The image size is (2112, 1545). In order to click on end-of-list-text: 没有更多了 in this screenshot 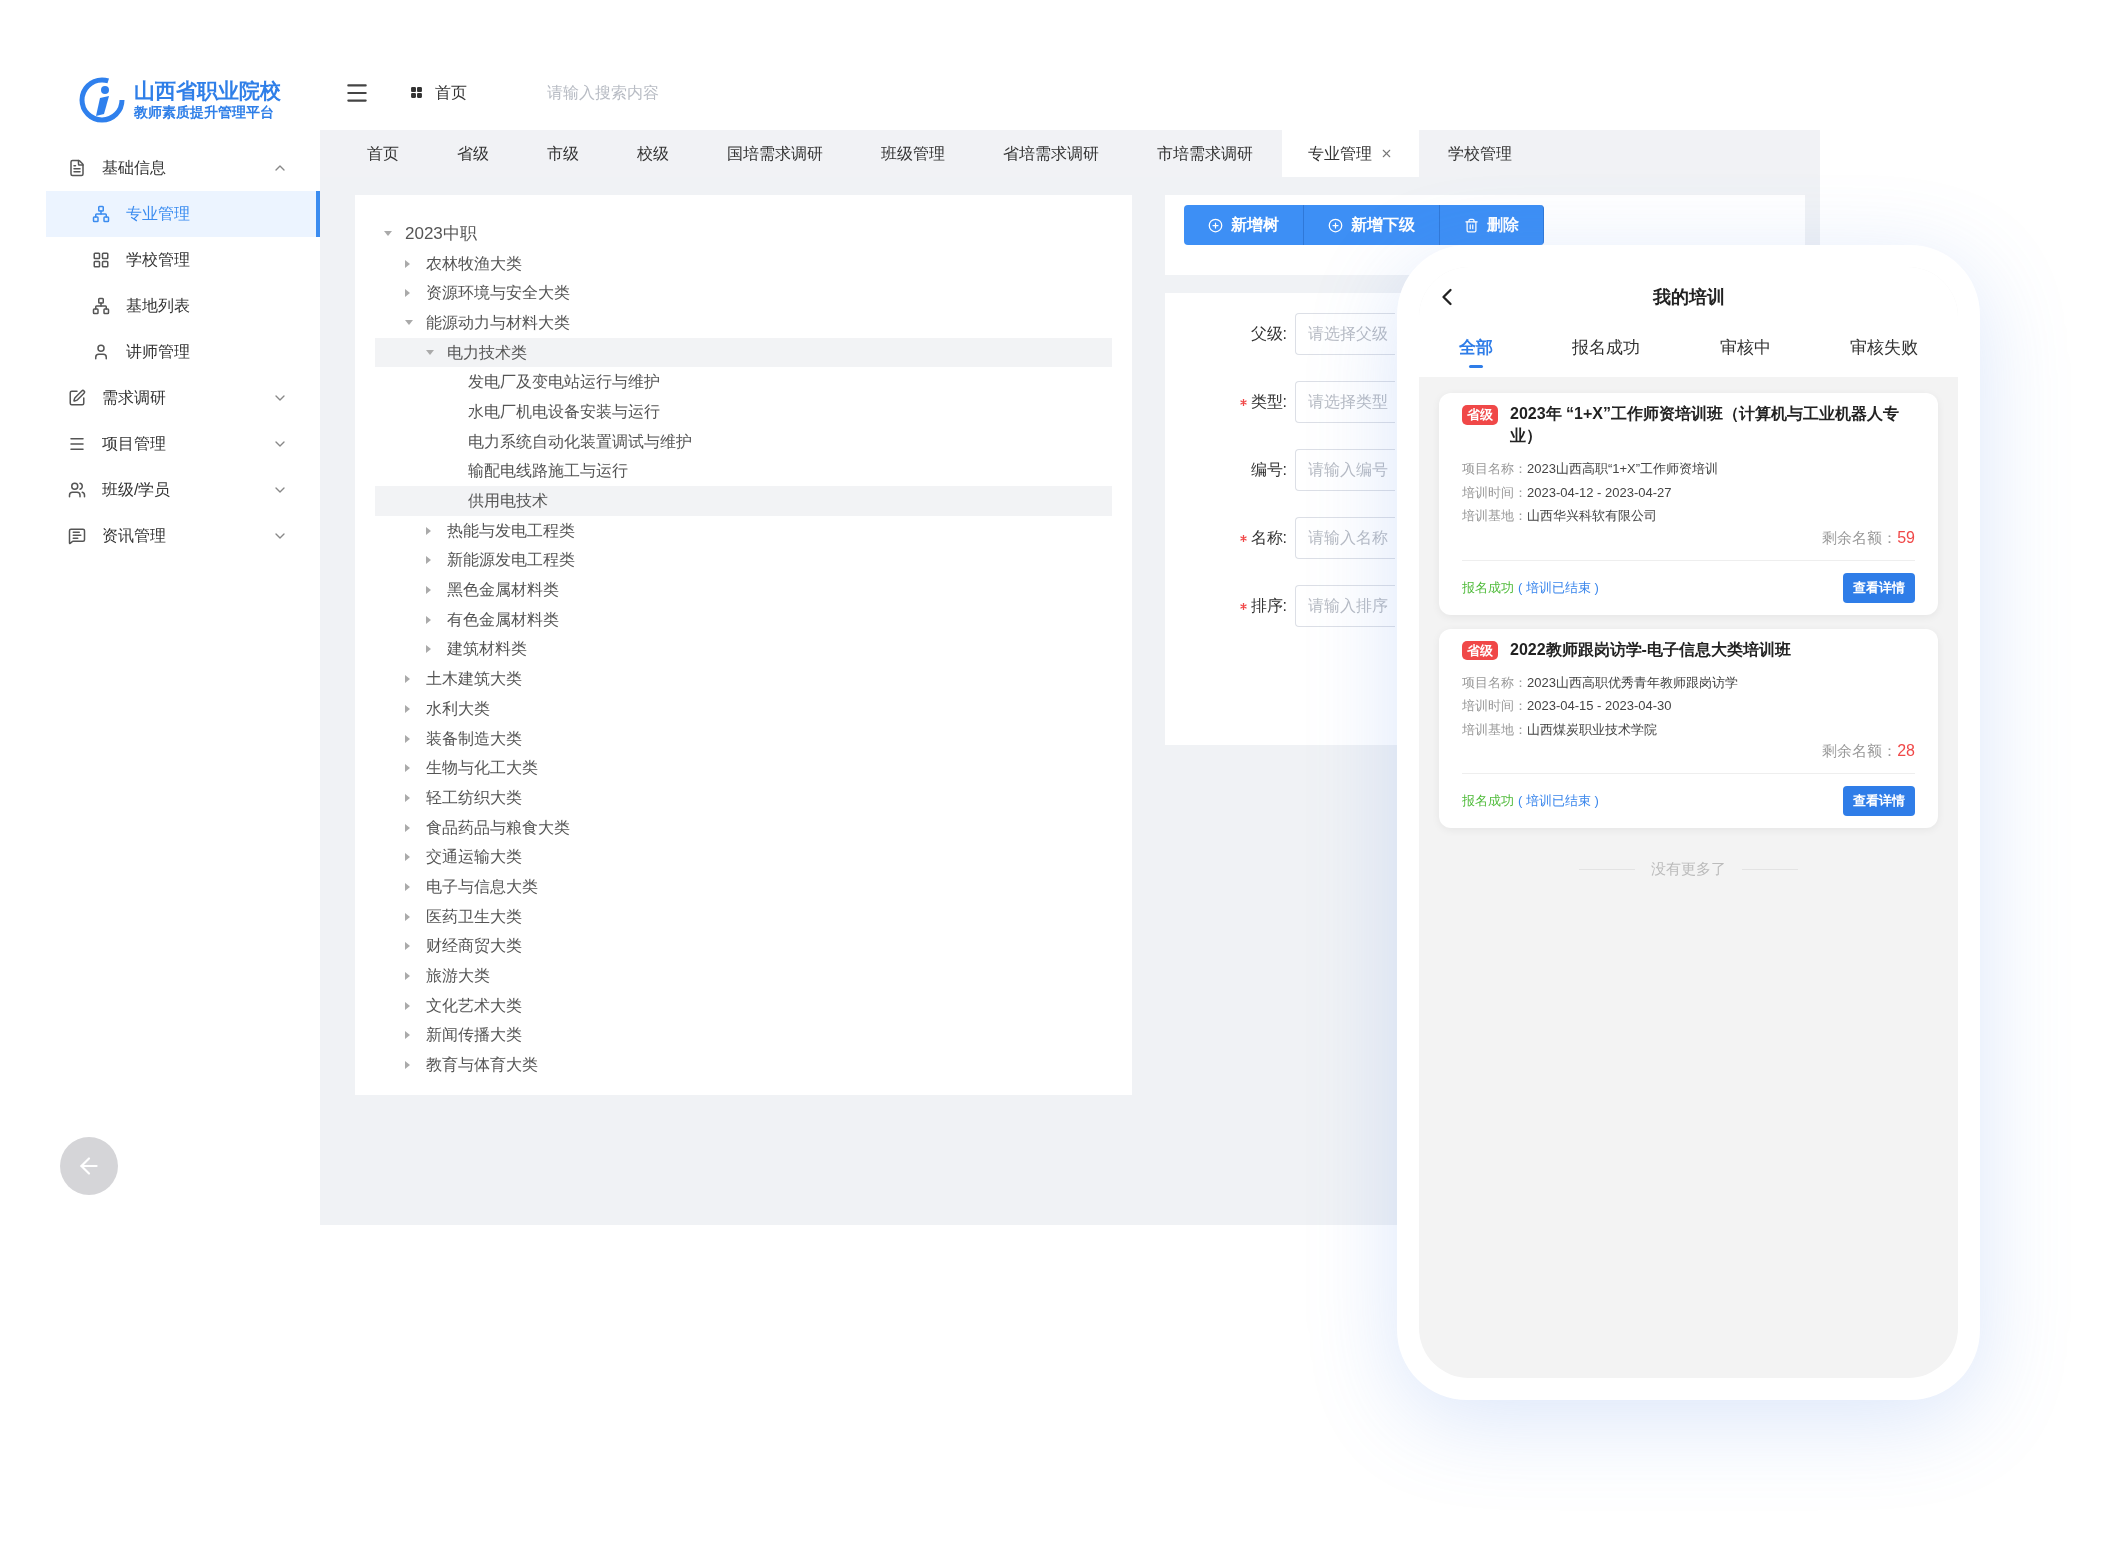, I will do `click(1688, 869)`.